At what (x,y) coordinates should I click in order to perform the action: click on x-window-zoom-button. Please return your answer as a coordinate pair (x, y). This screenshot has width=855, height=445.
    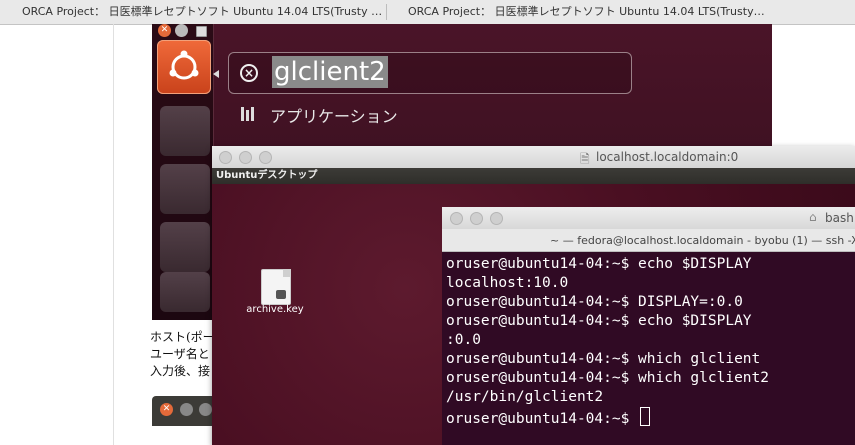
    Looking at the image, I should click on (265, 157).